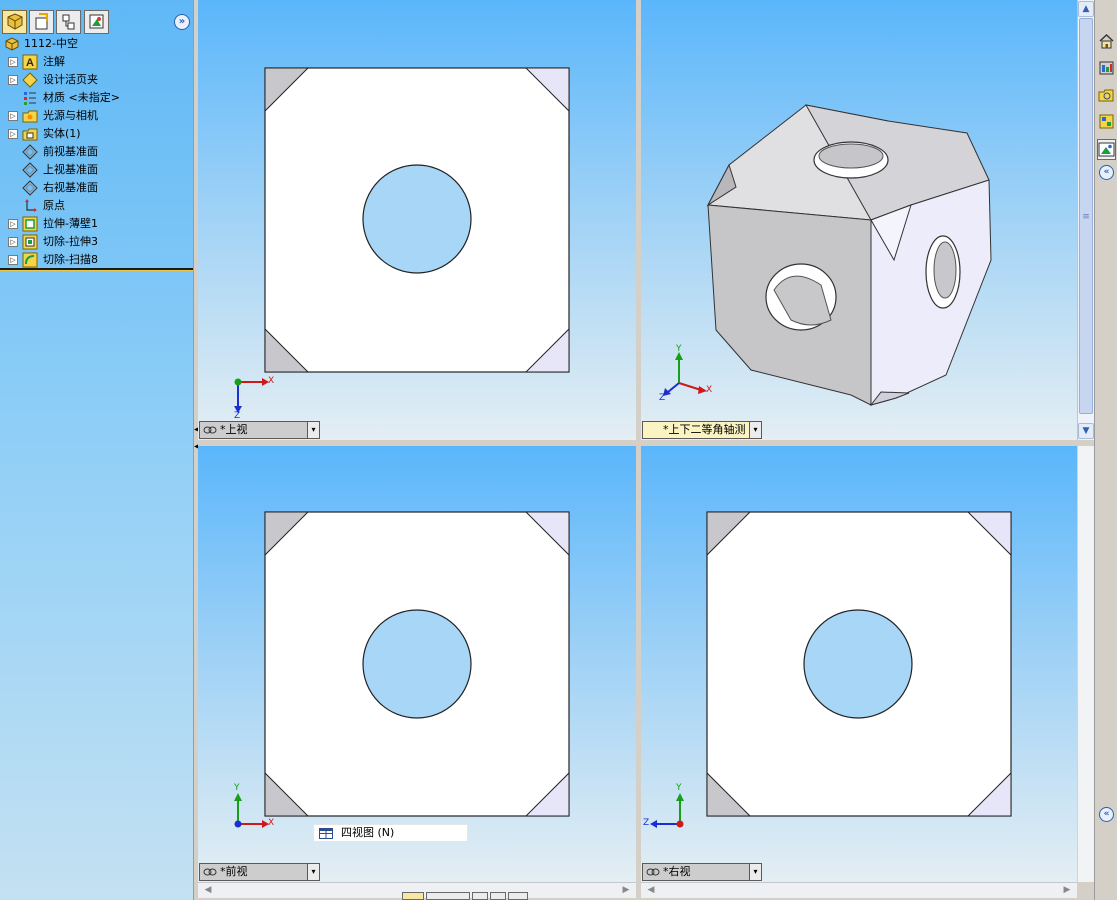 Image resolution: width=1117 pixels, height=900 pixels. What do you see at coordinates (96, 188) in the screenshot?
I see `tree-item-right-plane: 右视基准面` at bounding box center [96, 188].